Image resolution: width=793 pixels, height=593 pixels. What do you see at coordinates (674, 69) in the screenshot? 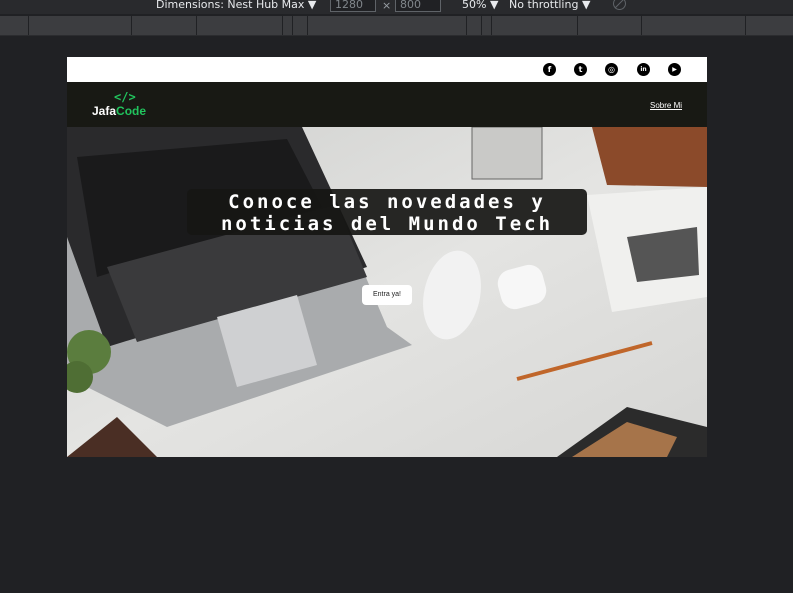
I see `youtube-icon: ▶` at bounding box center [674, 69].